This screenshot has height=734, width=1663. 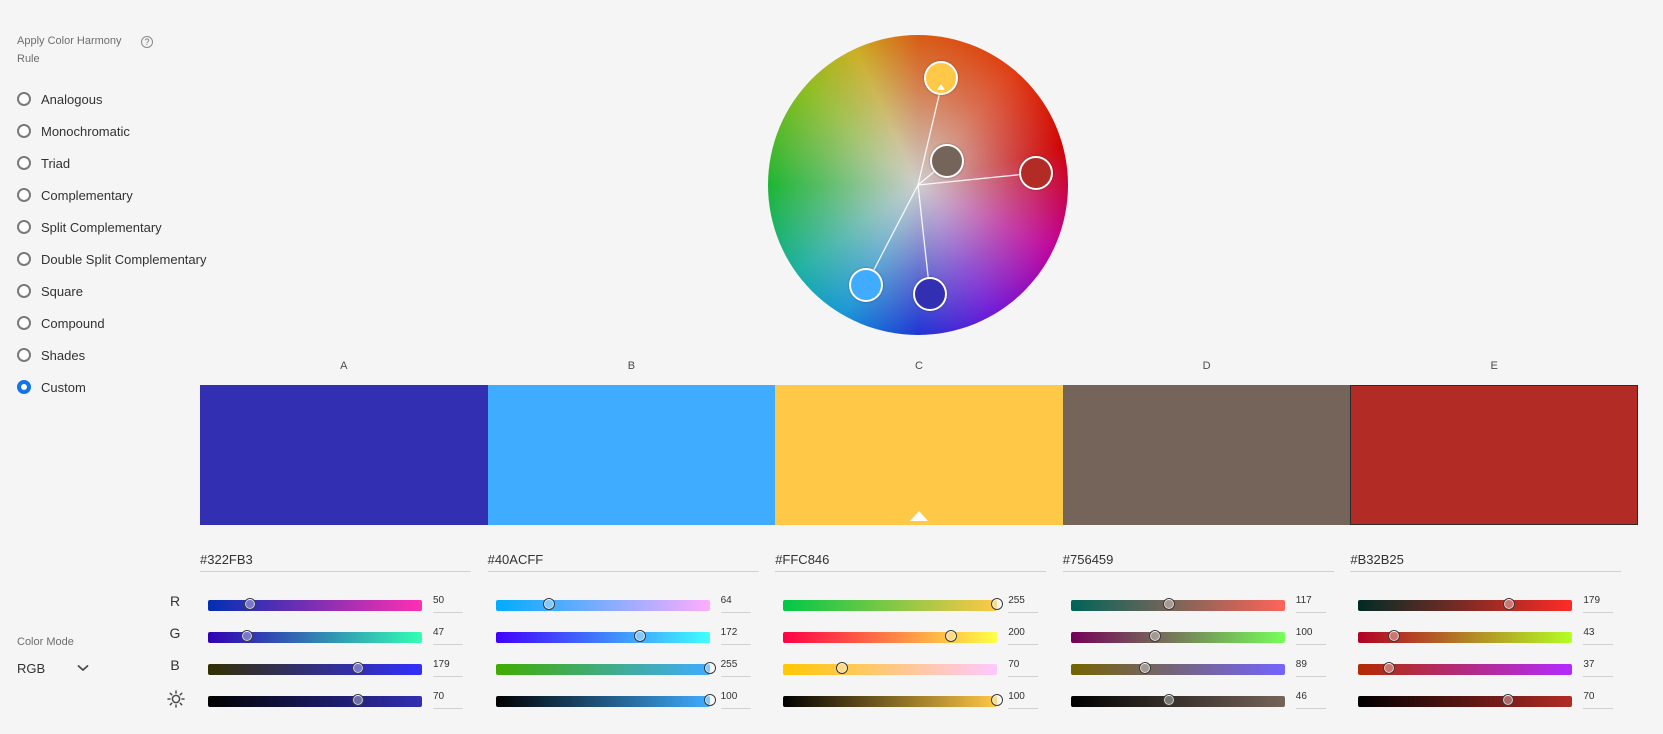 What do you see at coordinates (947, 161) in the screenshot?
I see `wheel-handle-d` at bounding box center [947, 161].